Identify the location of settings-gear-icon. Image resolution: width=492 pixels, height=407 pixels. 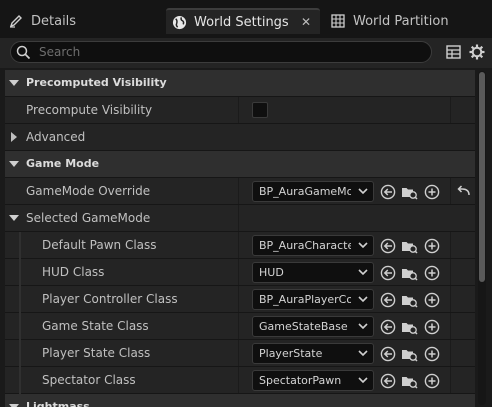
(477, 52).